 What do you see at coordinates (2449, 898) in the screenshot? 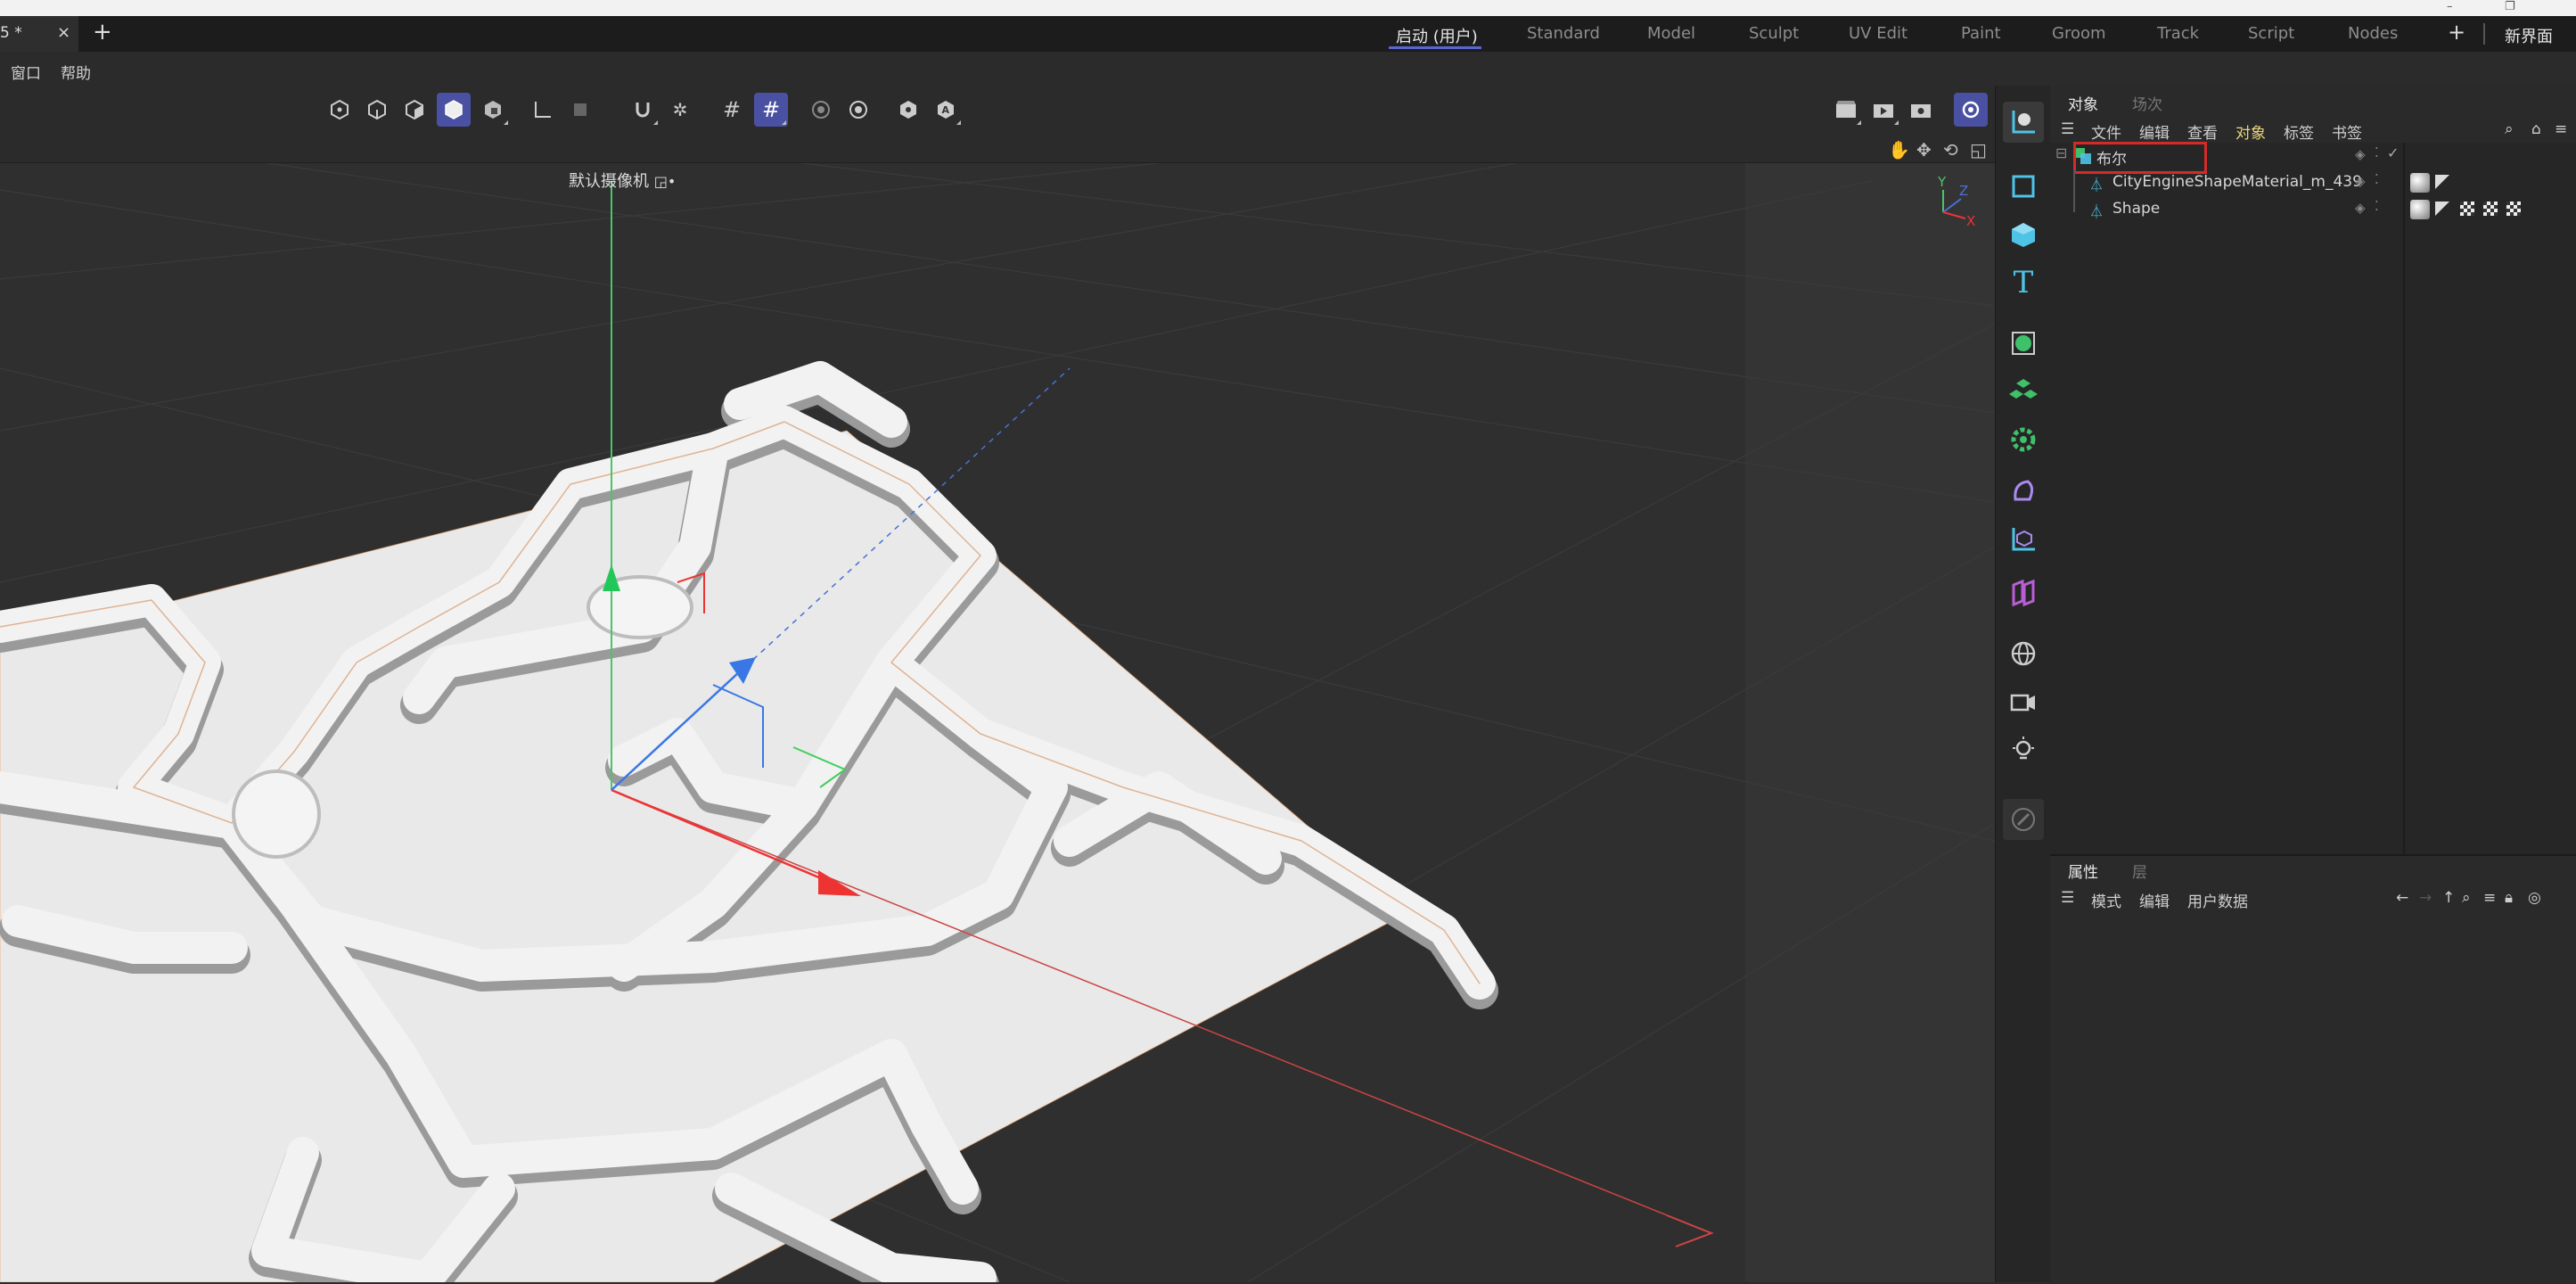
I see `up-arrow-icon: ↑` at bounding box center [2449, 898].